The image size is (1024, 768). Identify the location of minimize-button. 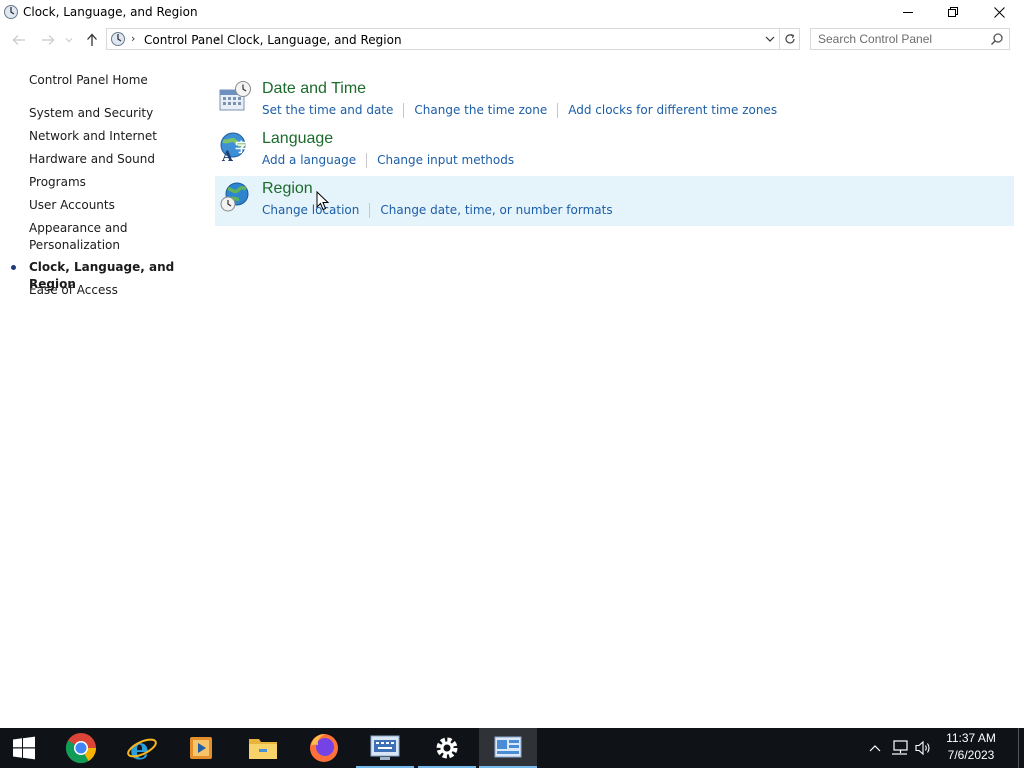
(908, 12).